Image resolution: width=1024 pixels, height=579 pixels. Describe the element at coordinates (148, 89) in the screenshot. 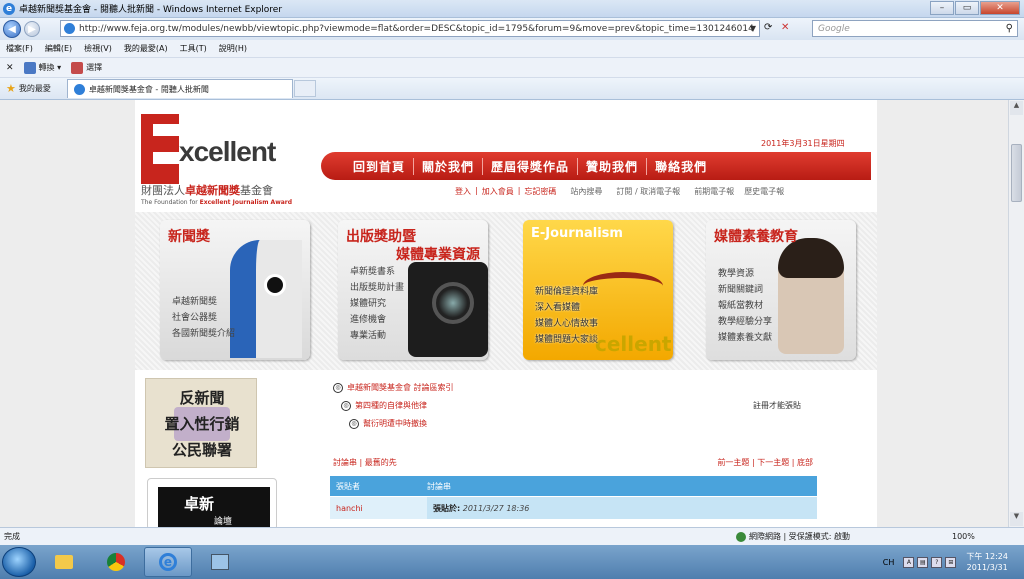

I see `tab-title: 卓越新聞獎基金會 - 閱聽人批新聞` at that location.